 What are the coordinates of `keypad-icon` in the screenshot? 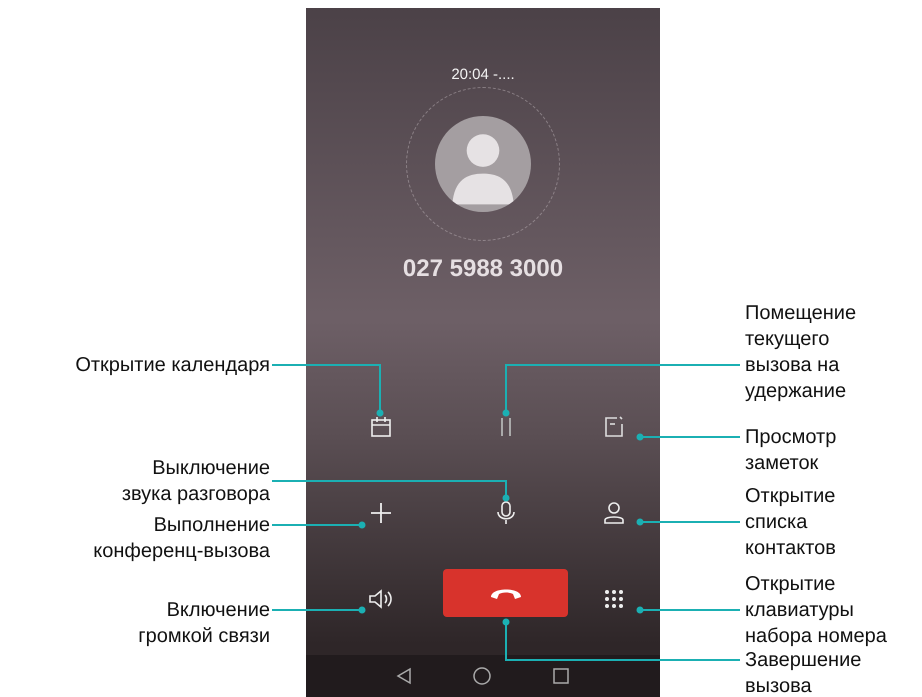 It's located at (614, 598).